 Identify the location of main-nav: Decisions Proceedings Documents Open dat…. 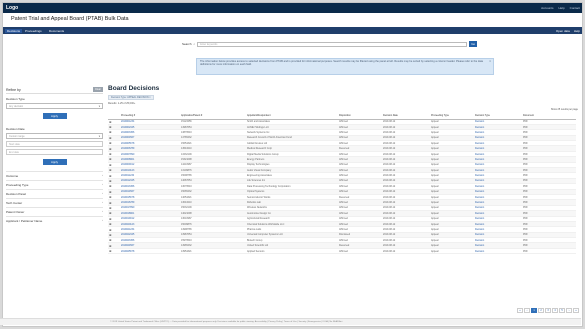
(292, 30).